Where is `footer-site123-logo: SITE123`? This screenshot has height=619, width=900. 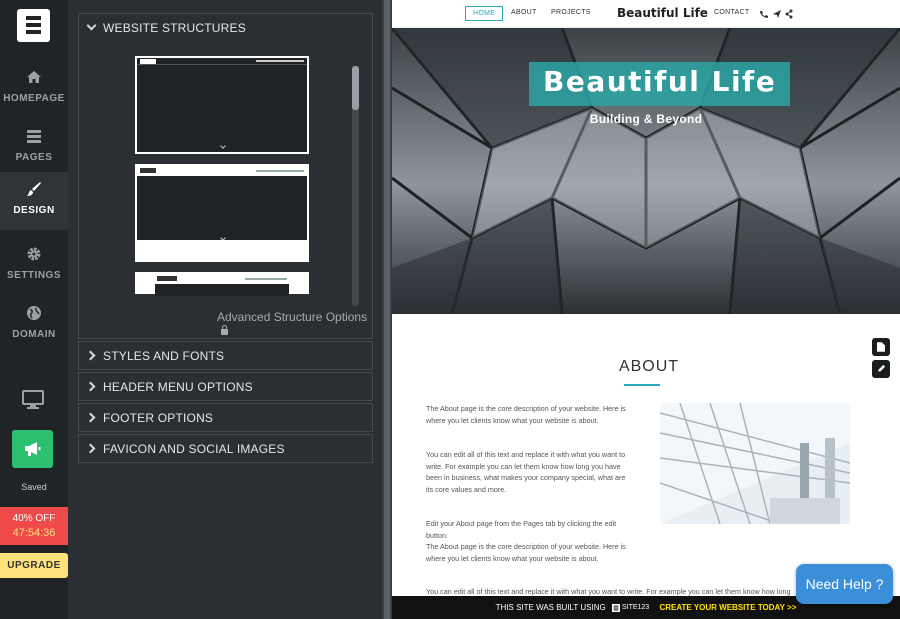
footer-site123-logo: SITE123 is located at coordinates (630, 607).